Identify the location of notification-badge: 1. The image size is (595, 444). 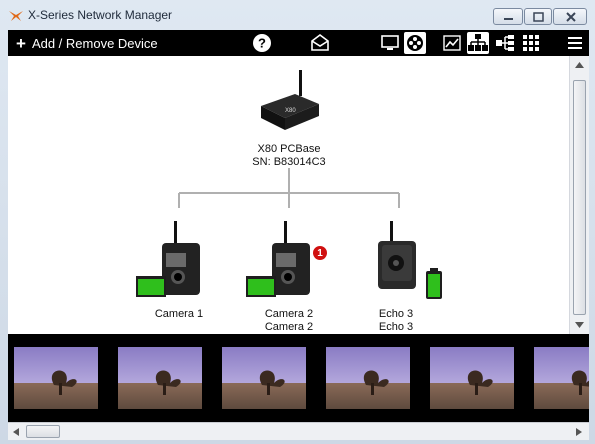
(320, 253).